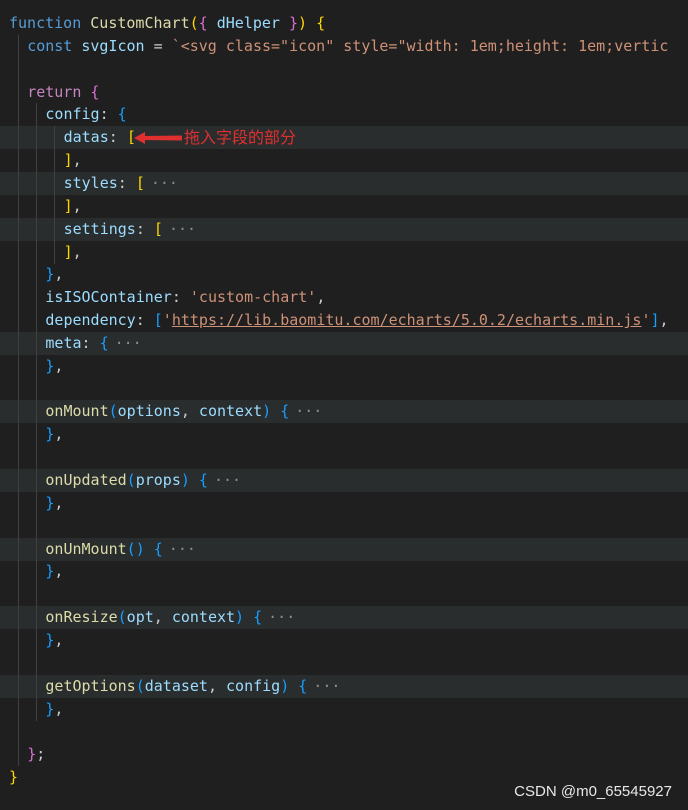  Describe the element at coordinates (140, 23) in the screenshot. I see `code-token: CustomChart` at that location.